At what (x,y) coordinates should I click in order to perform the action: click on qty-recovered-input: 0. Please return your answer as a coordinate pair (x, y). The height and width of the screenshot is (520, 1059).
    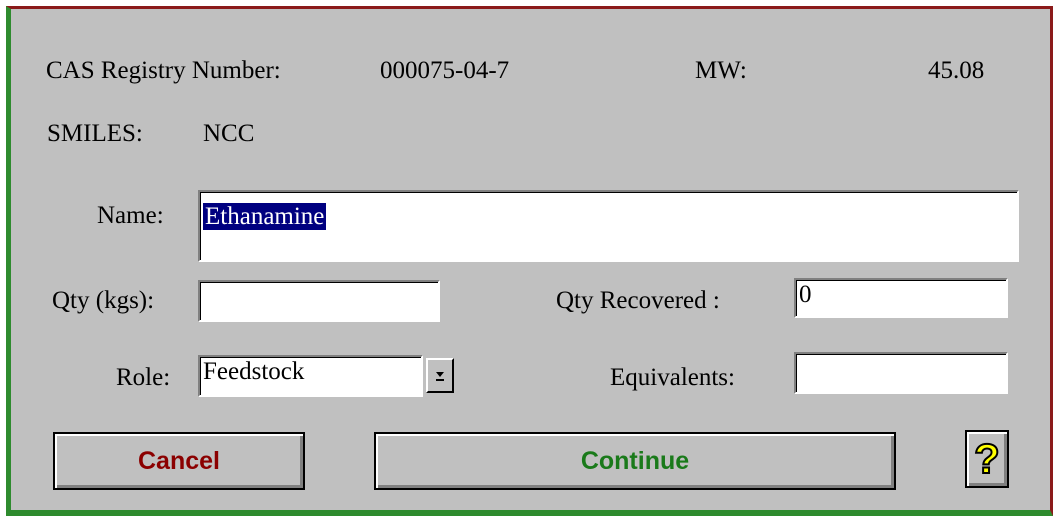
    Looking at the image, I should click on (901, 298).